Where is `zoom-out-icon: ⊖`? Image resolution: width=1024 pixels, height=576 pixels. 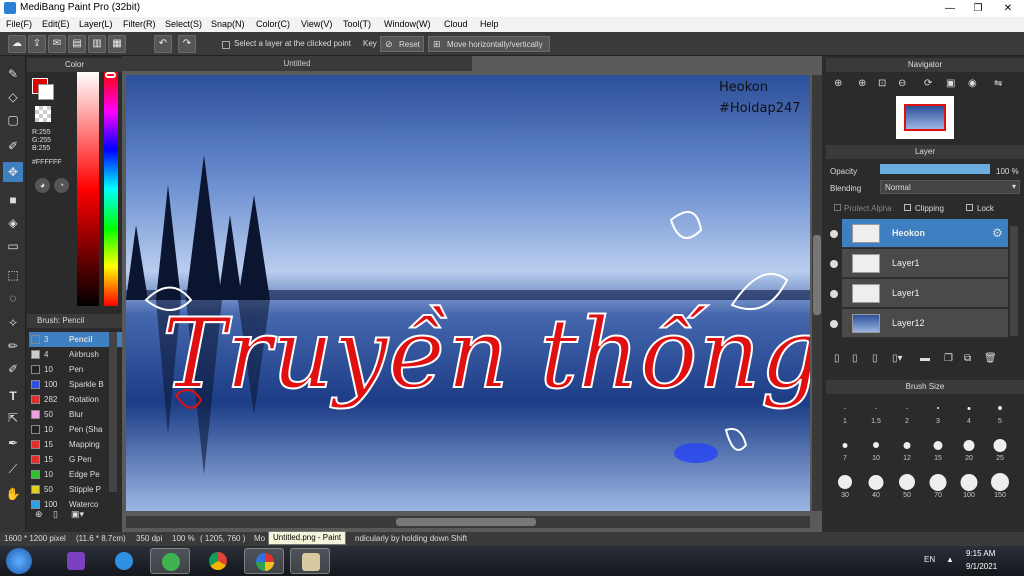 zoom-out-icon: ⊖ is located at coordinates (902, 83).